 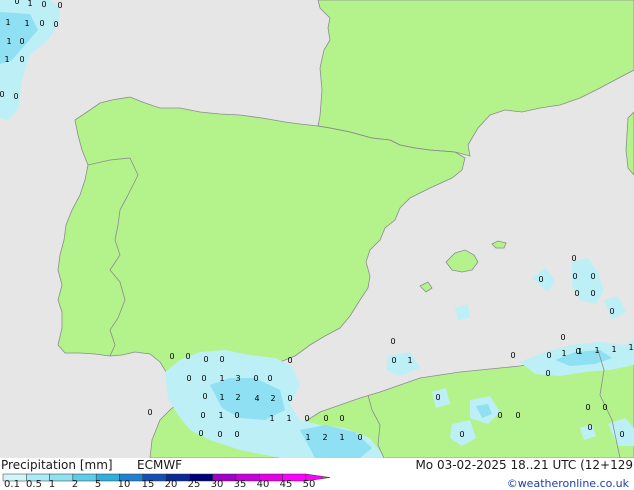 I want to click on valid-time-label: Mo 03-02-2025 18..21 UTC (12+129, so click(x=524, y=465).